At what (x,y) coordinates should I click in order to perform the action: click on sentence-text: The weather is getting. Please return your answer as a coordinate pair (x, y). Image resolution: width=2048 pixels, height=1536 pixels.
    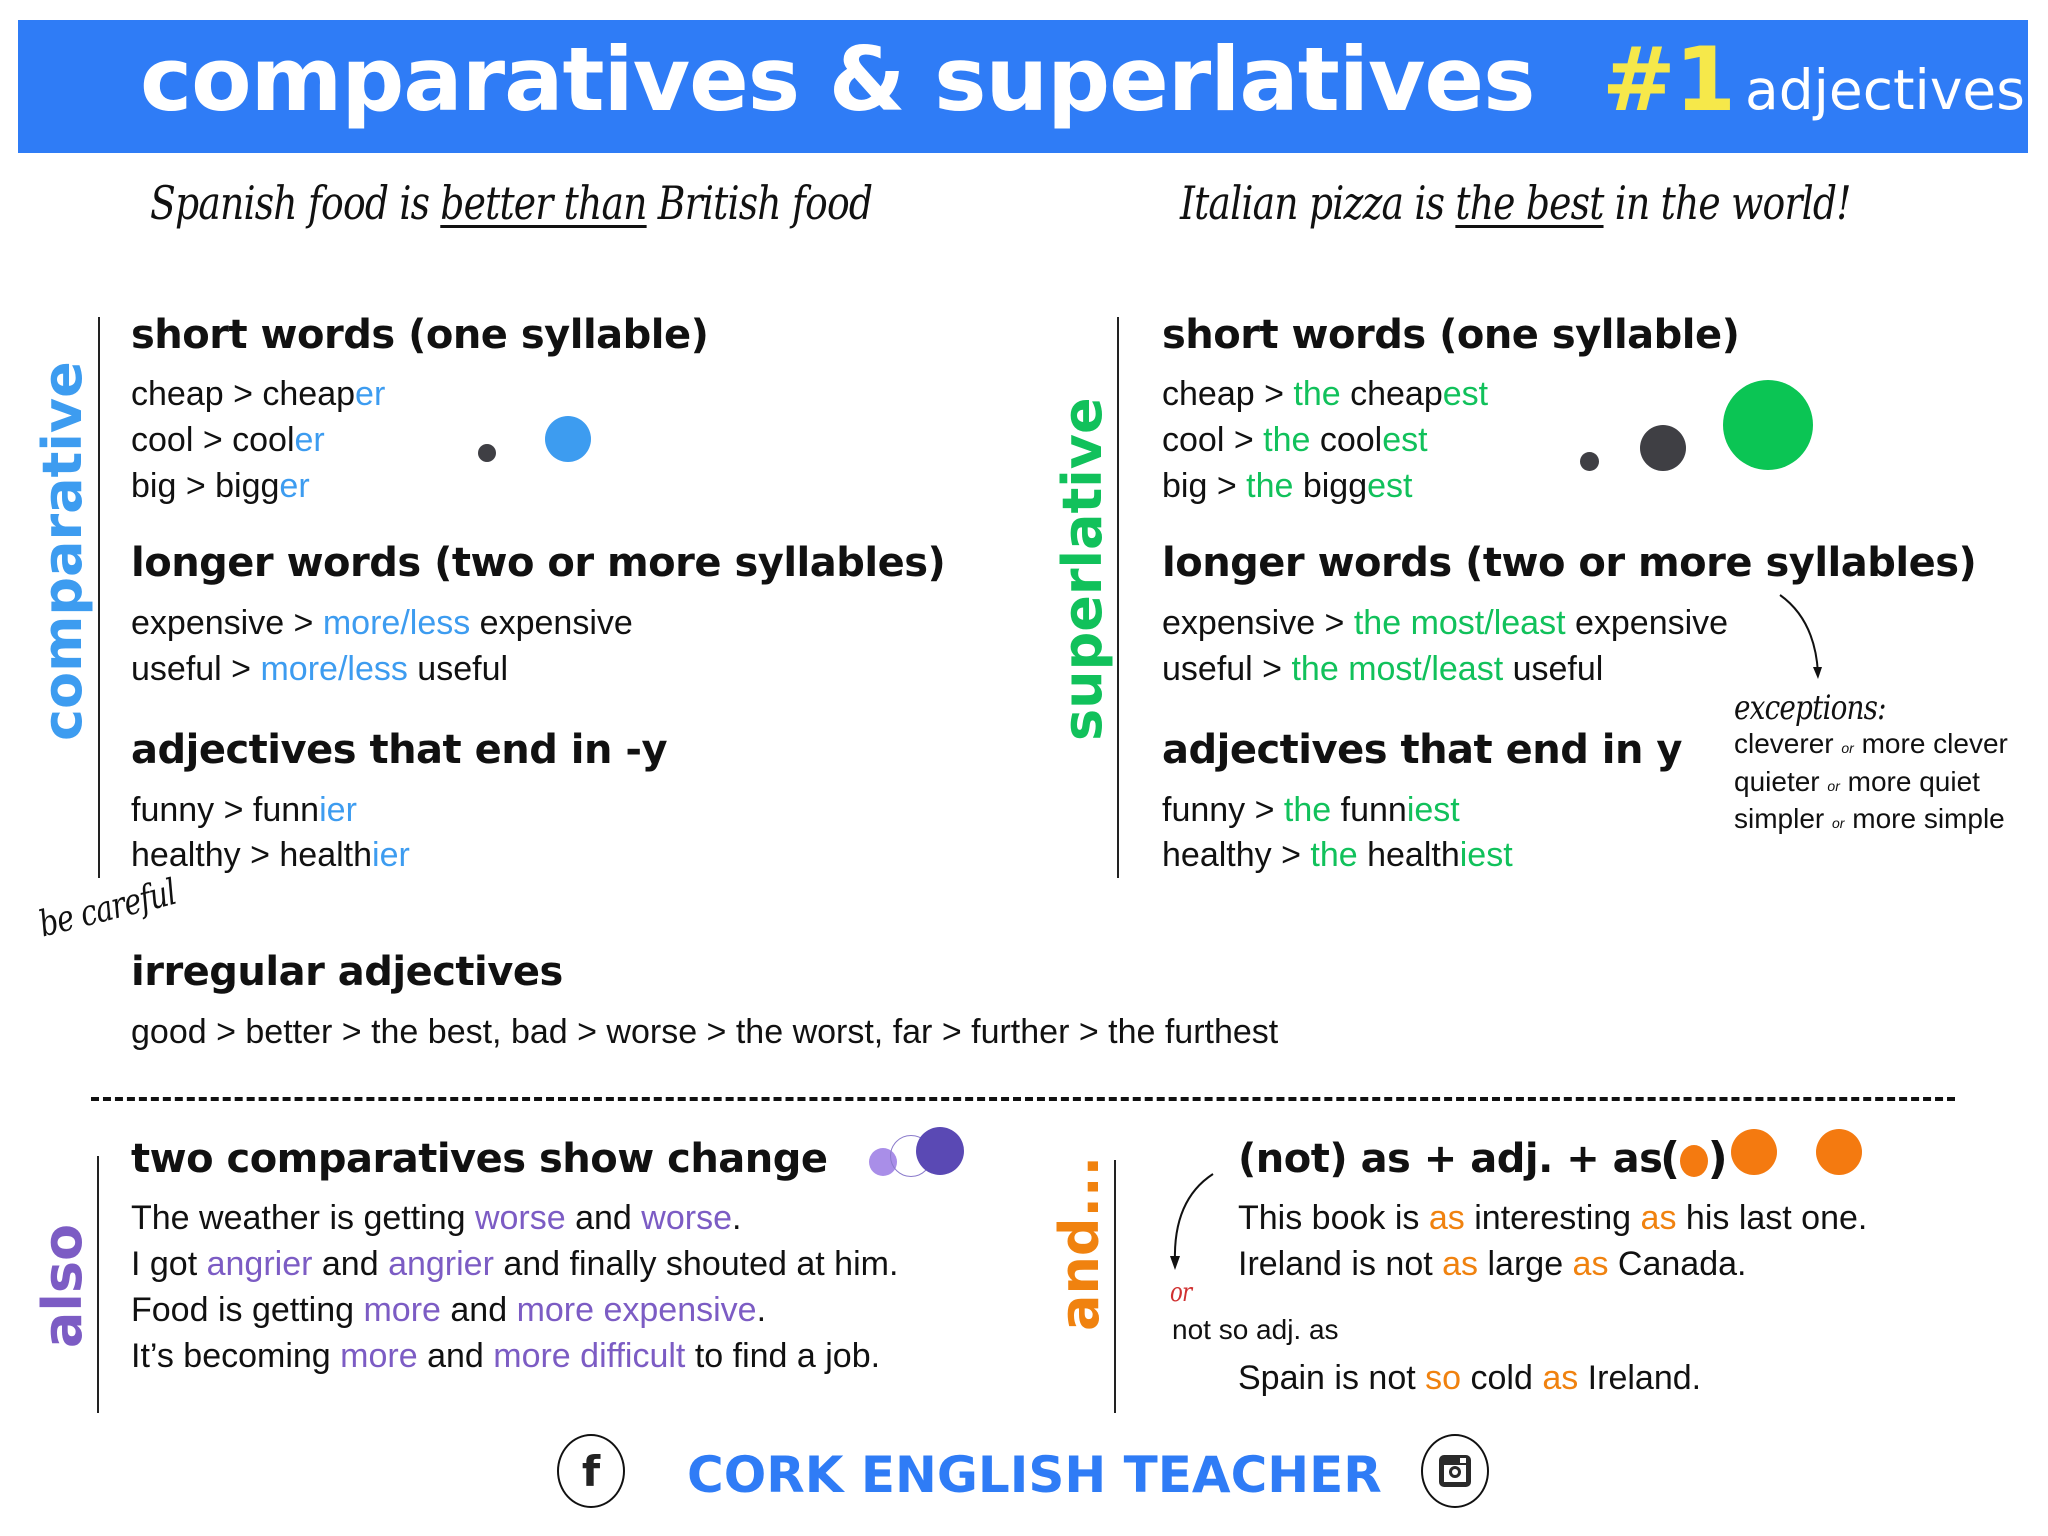
    Looking at the image, I should click on (303, 1218).